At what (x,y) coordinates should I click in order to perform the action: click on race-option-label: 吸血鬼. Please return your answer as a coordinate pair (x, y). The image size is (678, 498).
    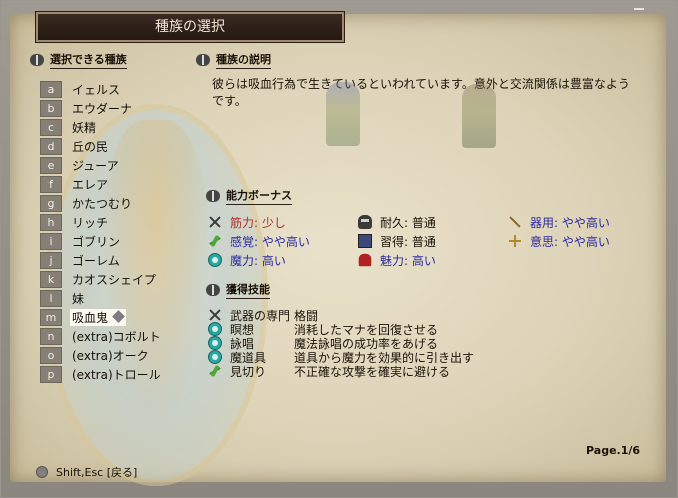
    Looking at the image, I should click on (98, 317).